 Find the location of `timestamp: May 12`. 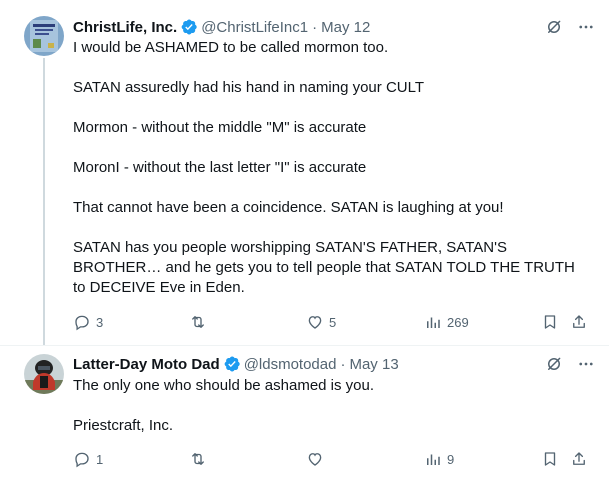

timestamp: May 12 is located at coordinates (345, 27).